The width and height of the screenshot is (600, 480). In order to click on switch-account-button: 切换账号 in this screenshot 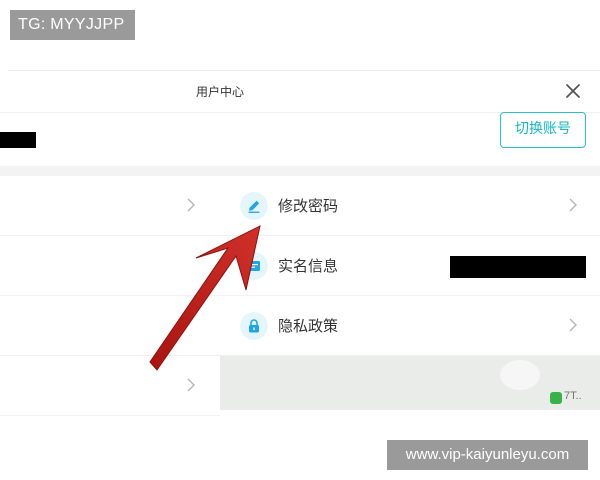, I will do `click(543, 130)`.